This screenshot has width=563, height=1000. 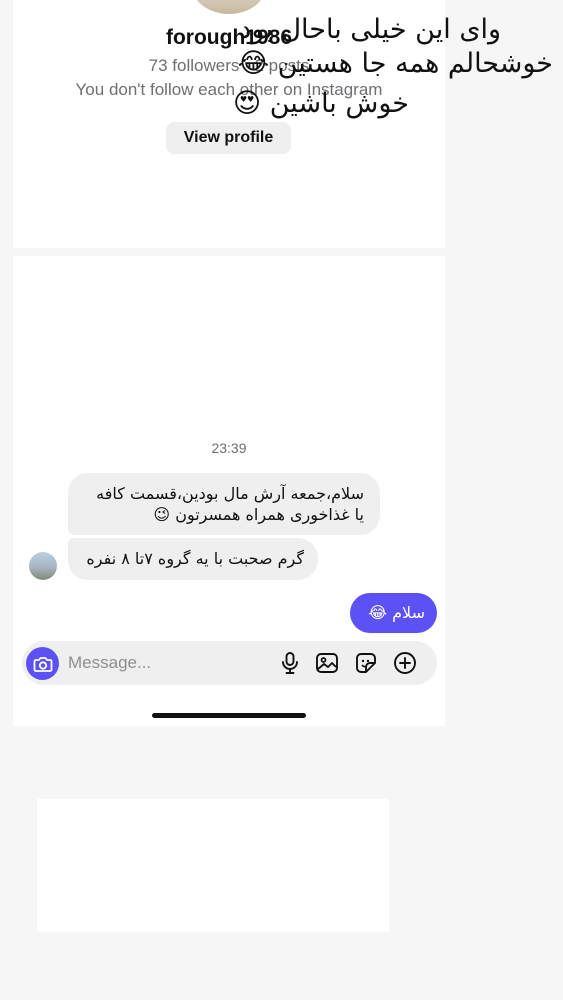 What do you see at coordinates (228, 138) in the screenshot?
I see `view-profile-button: View profile` at bounding box center [228, 138].